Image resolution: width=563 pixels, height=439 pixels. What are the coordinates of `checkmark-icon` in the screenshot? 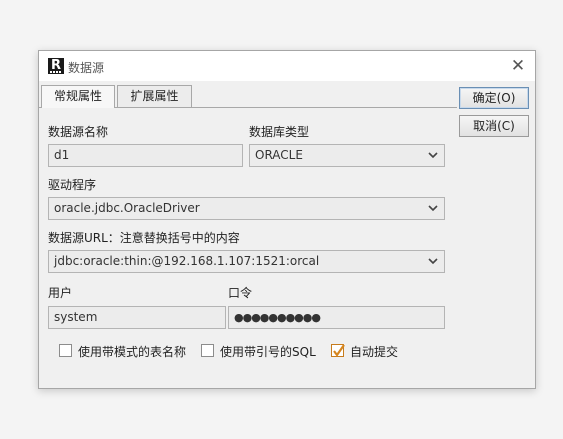 It's located at (339, 350).